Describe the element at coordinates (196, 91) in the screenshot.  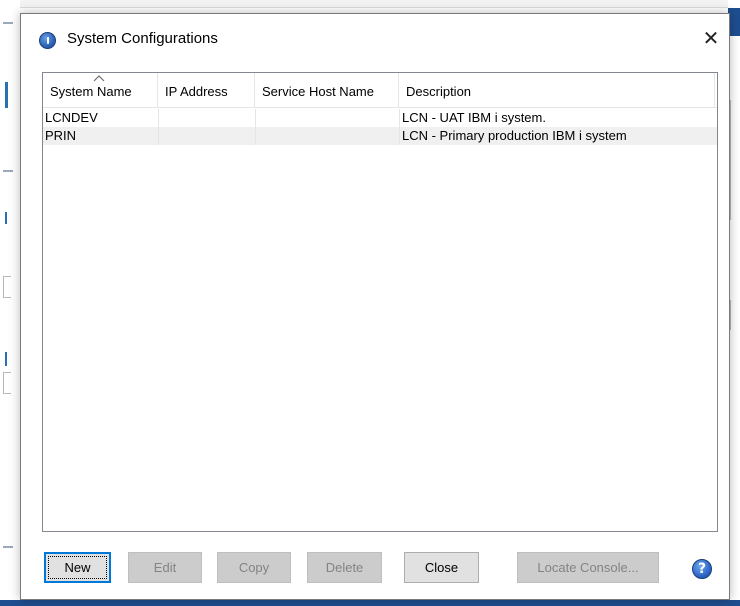
I see `column-header-label: IP Address` at that location.